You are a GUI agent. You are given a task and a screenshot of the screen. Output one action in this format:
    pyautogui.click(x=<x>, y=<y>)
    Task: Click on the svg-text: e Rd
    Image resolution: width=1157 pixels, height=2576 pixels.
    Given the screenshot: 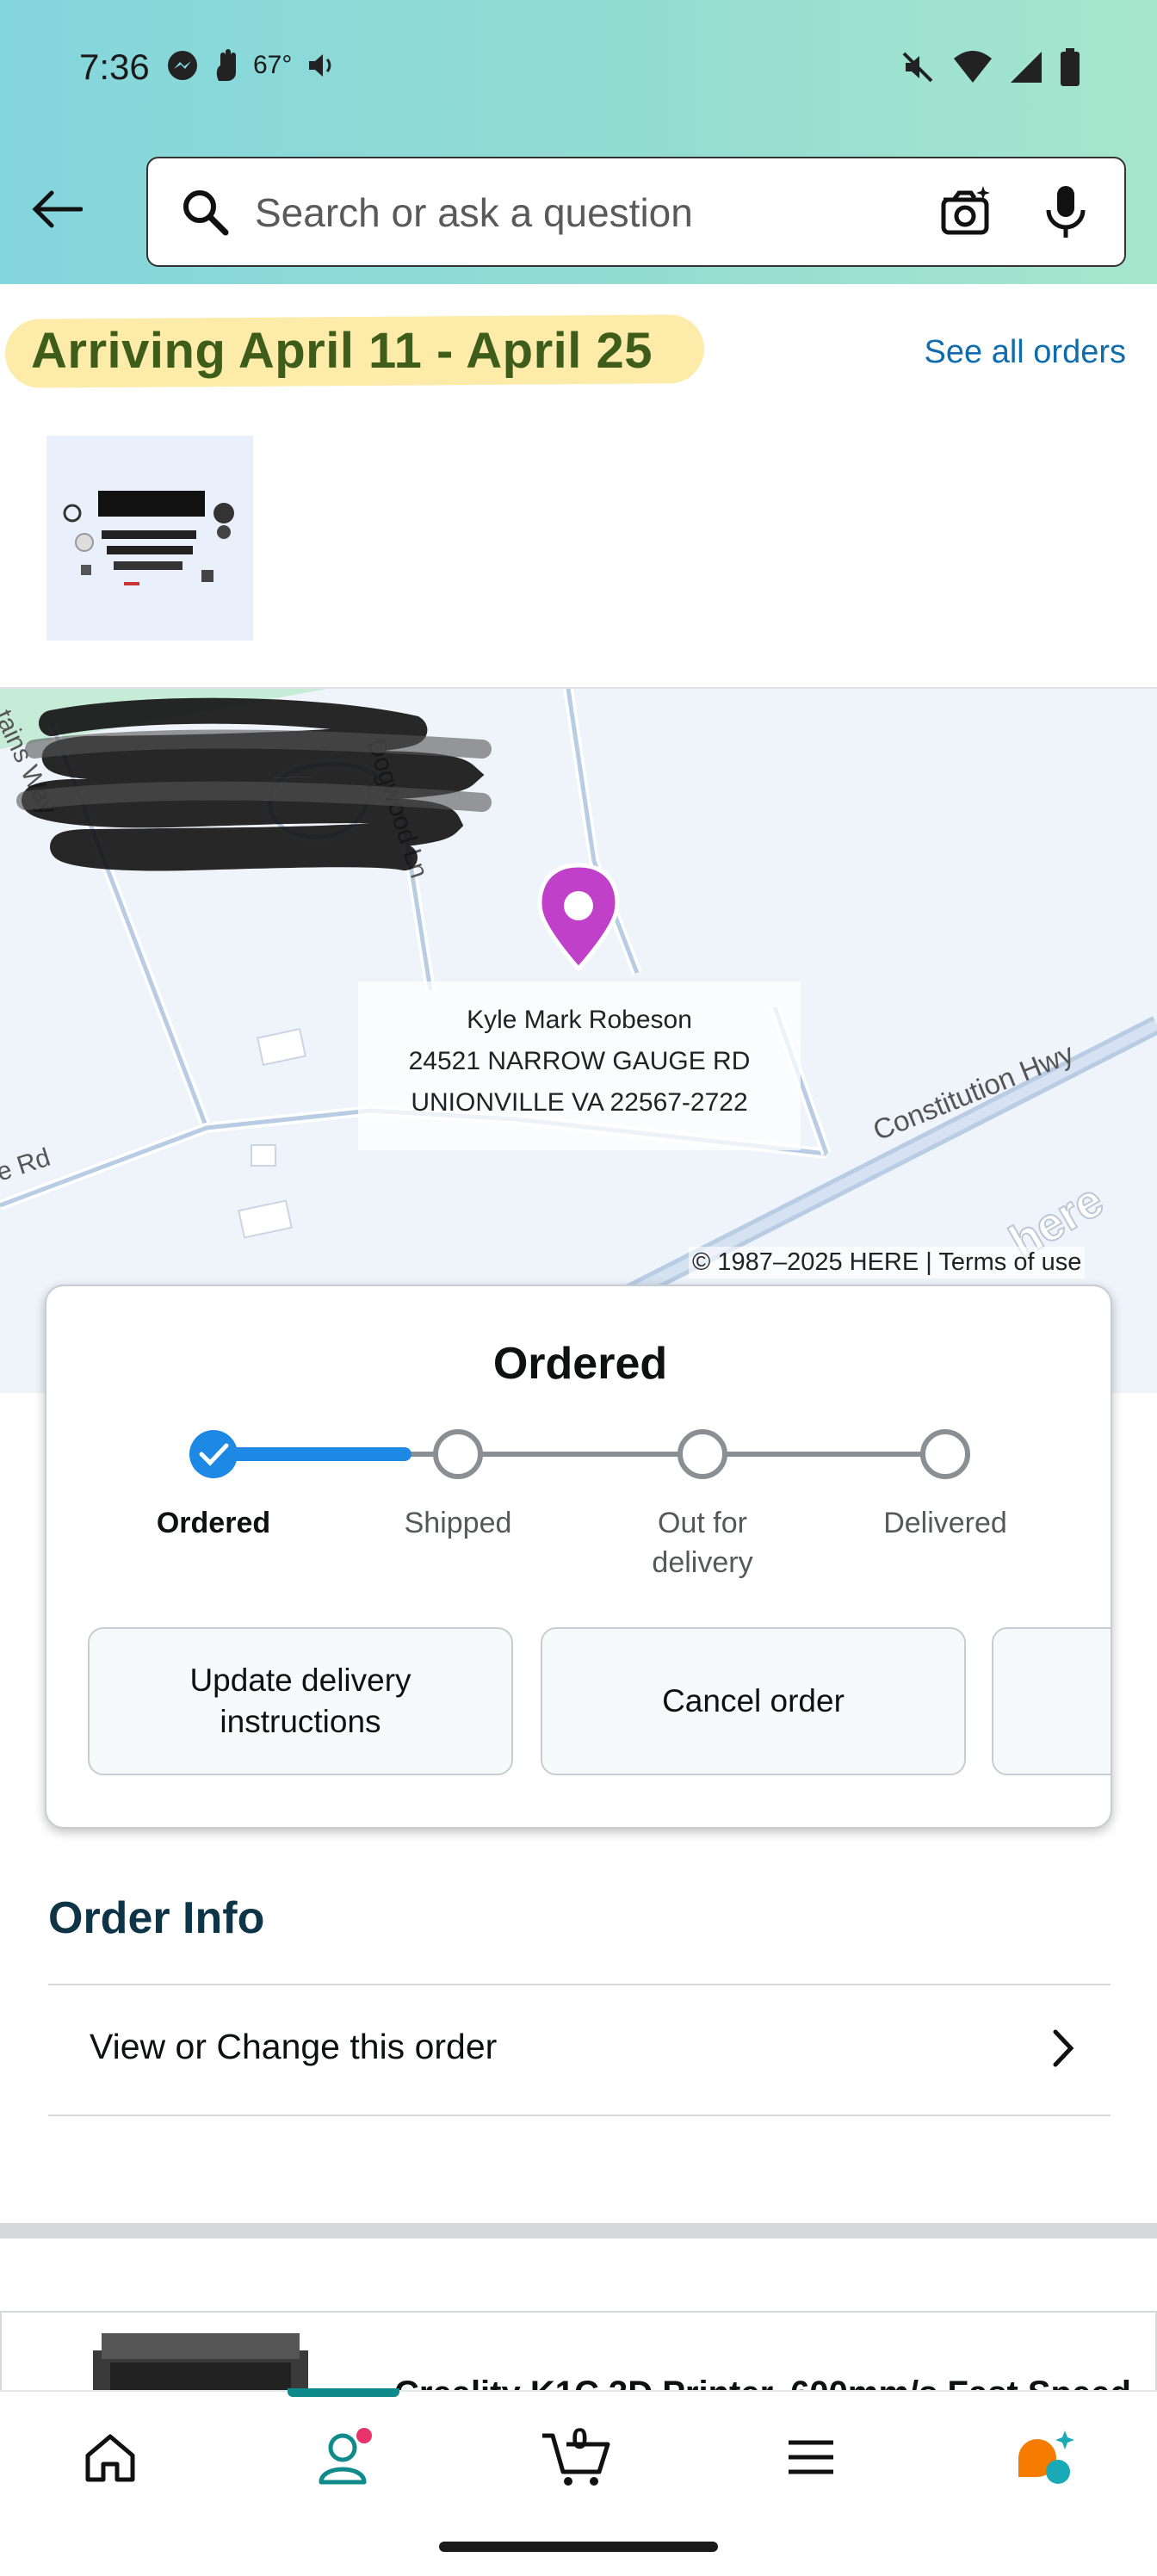 What is the action you would take?
    pyautogui.click(x=27, y=1165)
    